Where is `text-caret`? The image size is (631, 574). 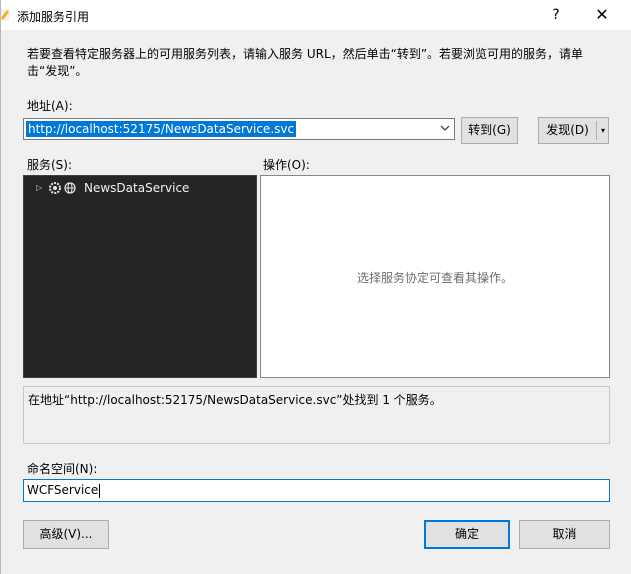
text-caret is located at coordinates (100, 490).